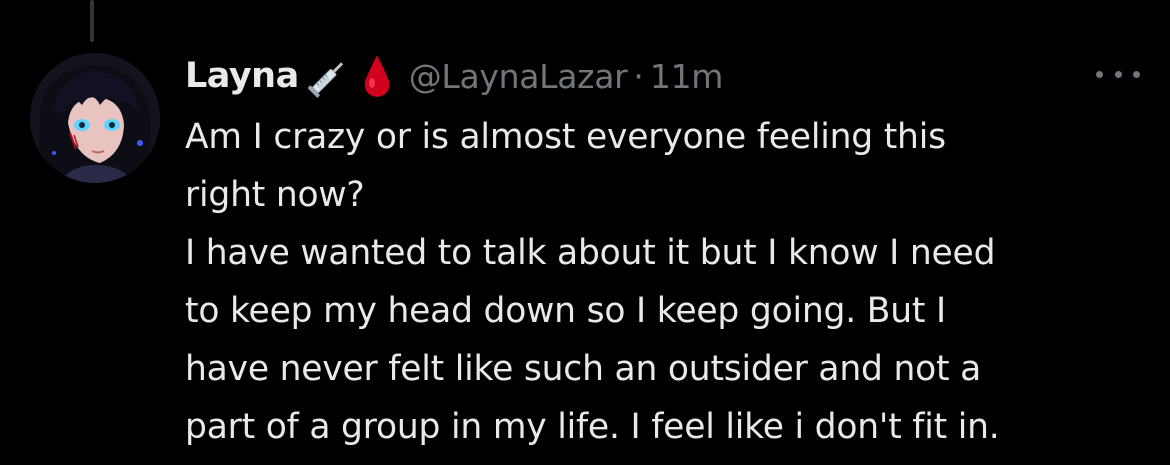 This screenshot has width=1170, height=465. I want to click on avatar, so click(95, 118).